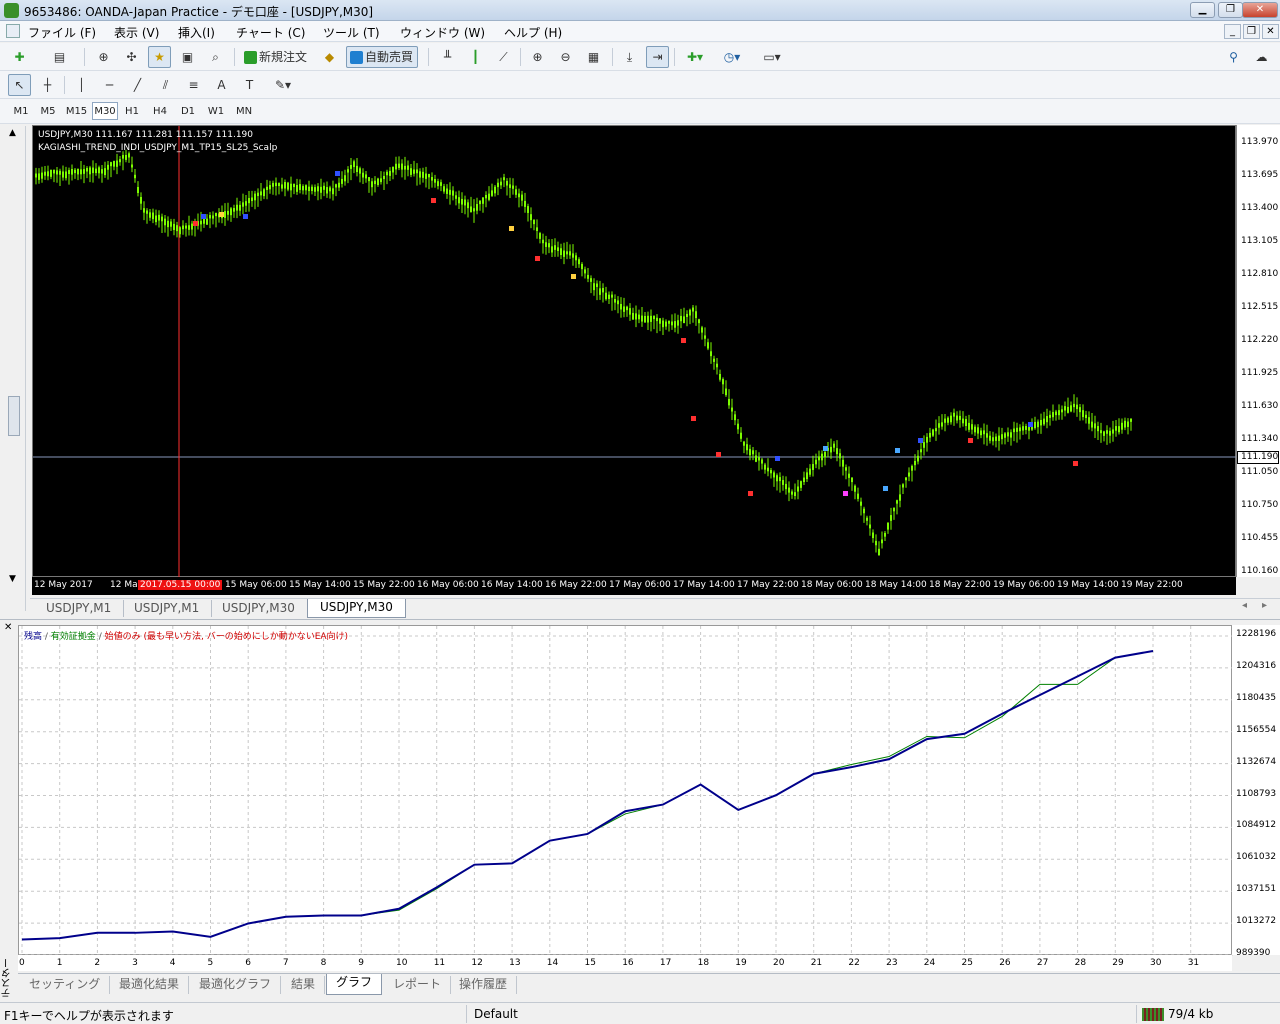 Image resolution: width=1280 pixels, height=1024 pixels. I want to click on chart-shift-icon: ⇥, so click(657, 57).